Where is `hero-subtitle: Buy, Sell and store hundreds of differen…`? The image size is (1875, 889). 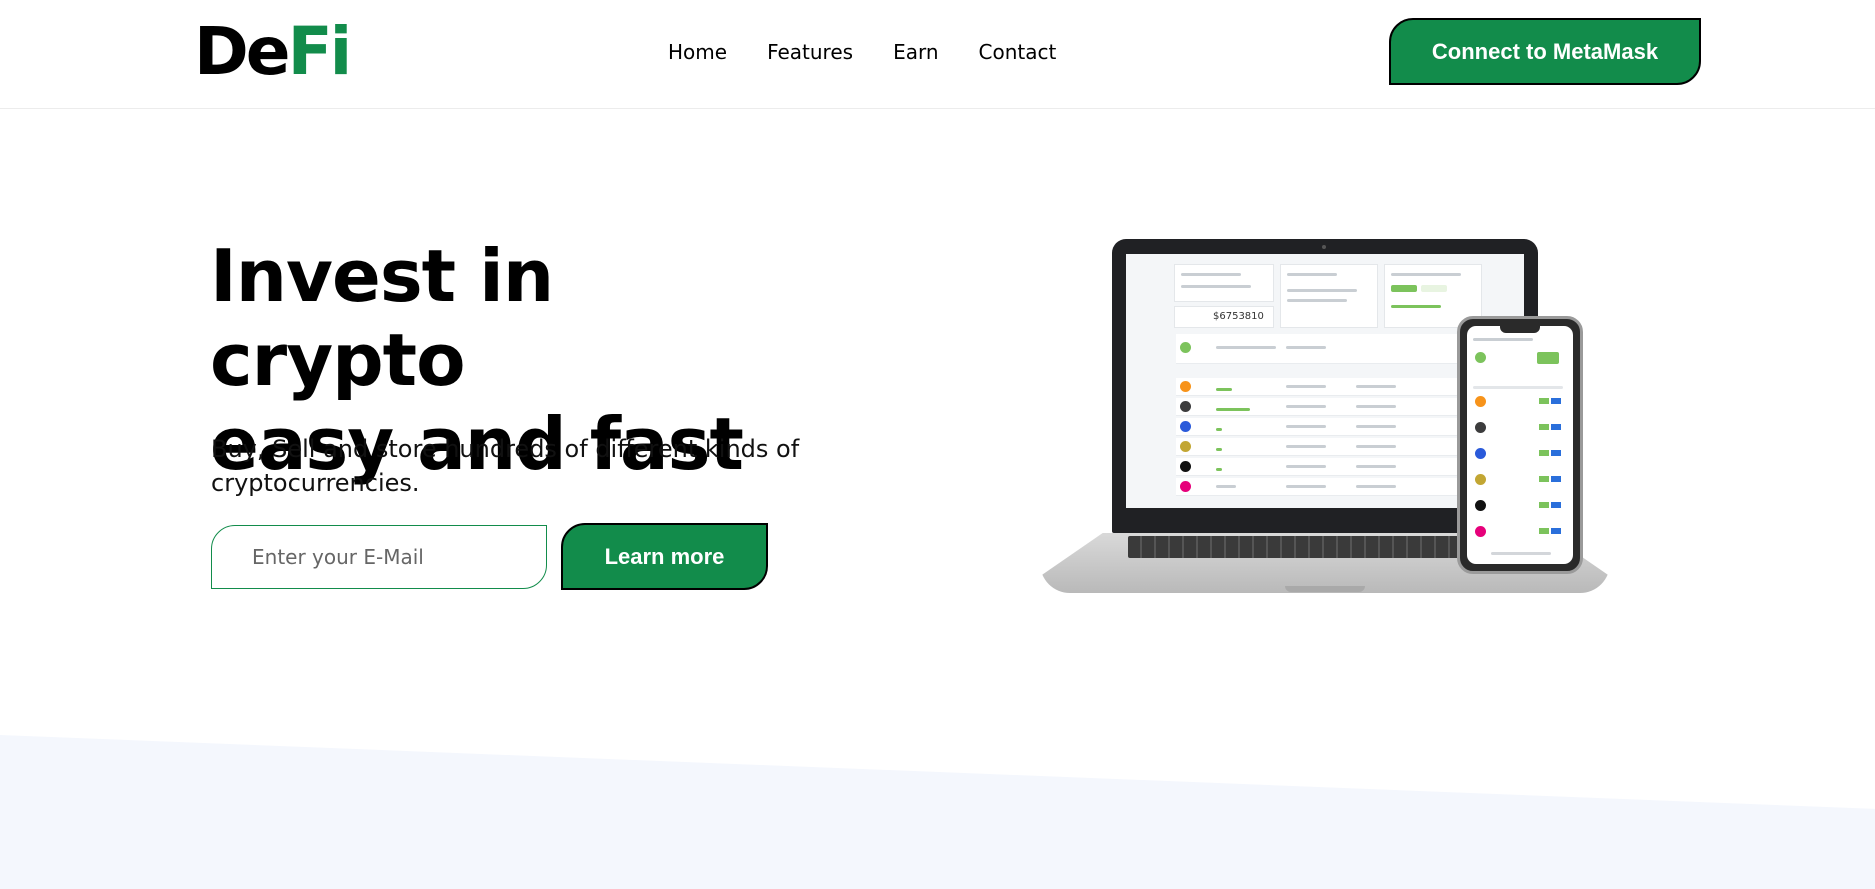
hero-subtitle: Buy, Sell and store hundreds of differen… is located at coordinates (505, 466).